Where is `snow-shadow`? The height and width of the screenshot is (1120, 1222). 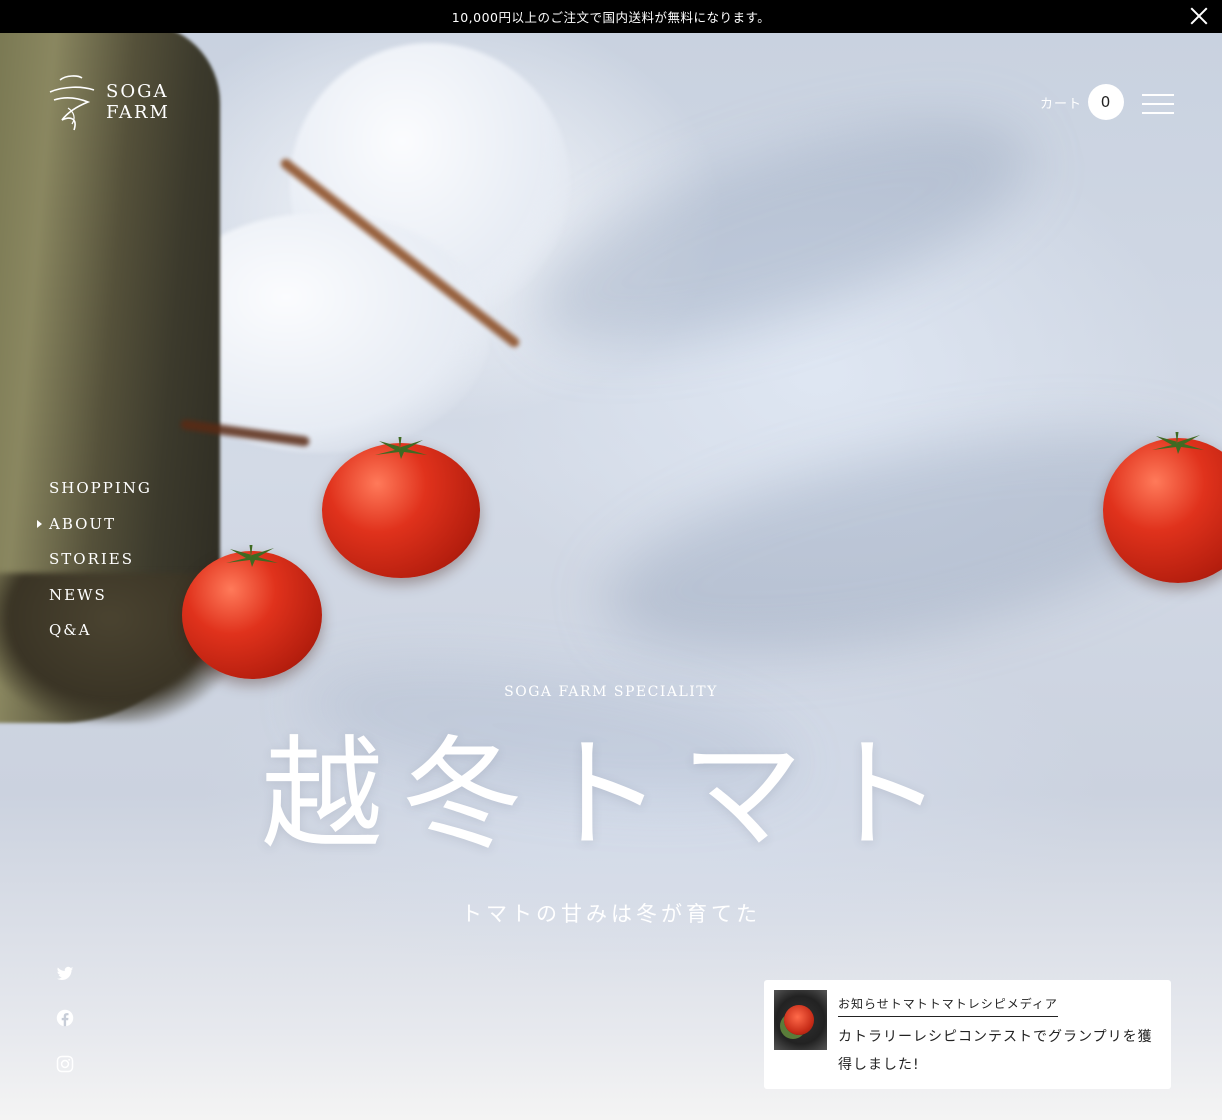
snow-shadow is located at coordinates (780, 233).